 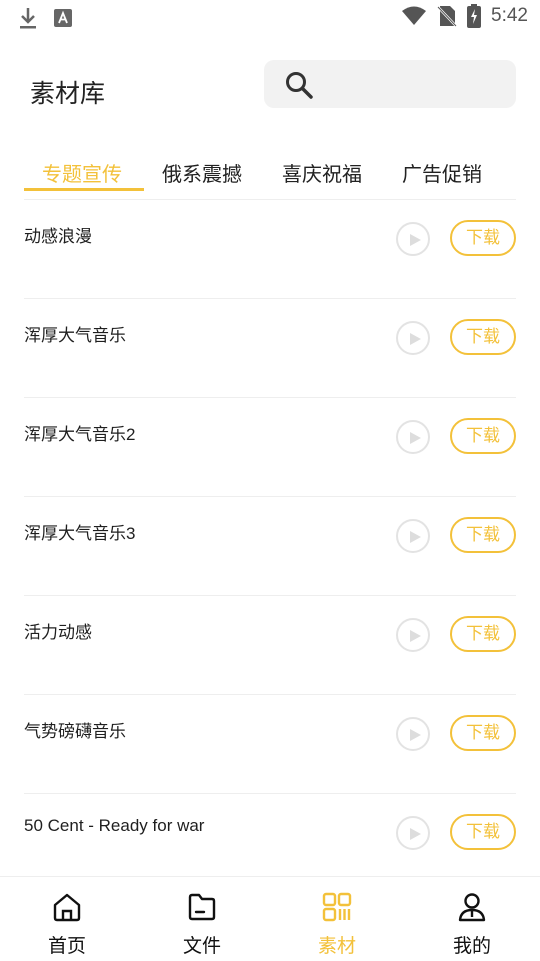 What do you see at coordinates (442, 174) in the screenshot?
I see `tab-guanggao: 广告促销` at bounding box center [442, 174].